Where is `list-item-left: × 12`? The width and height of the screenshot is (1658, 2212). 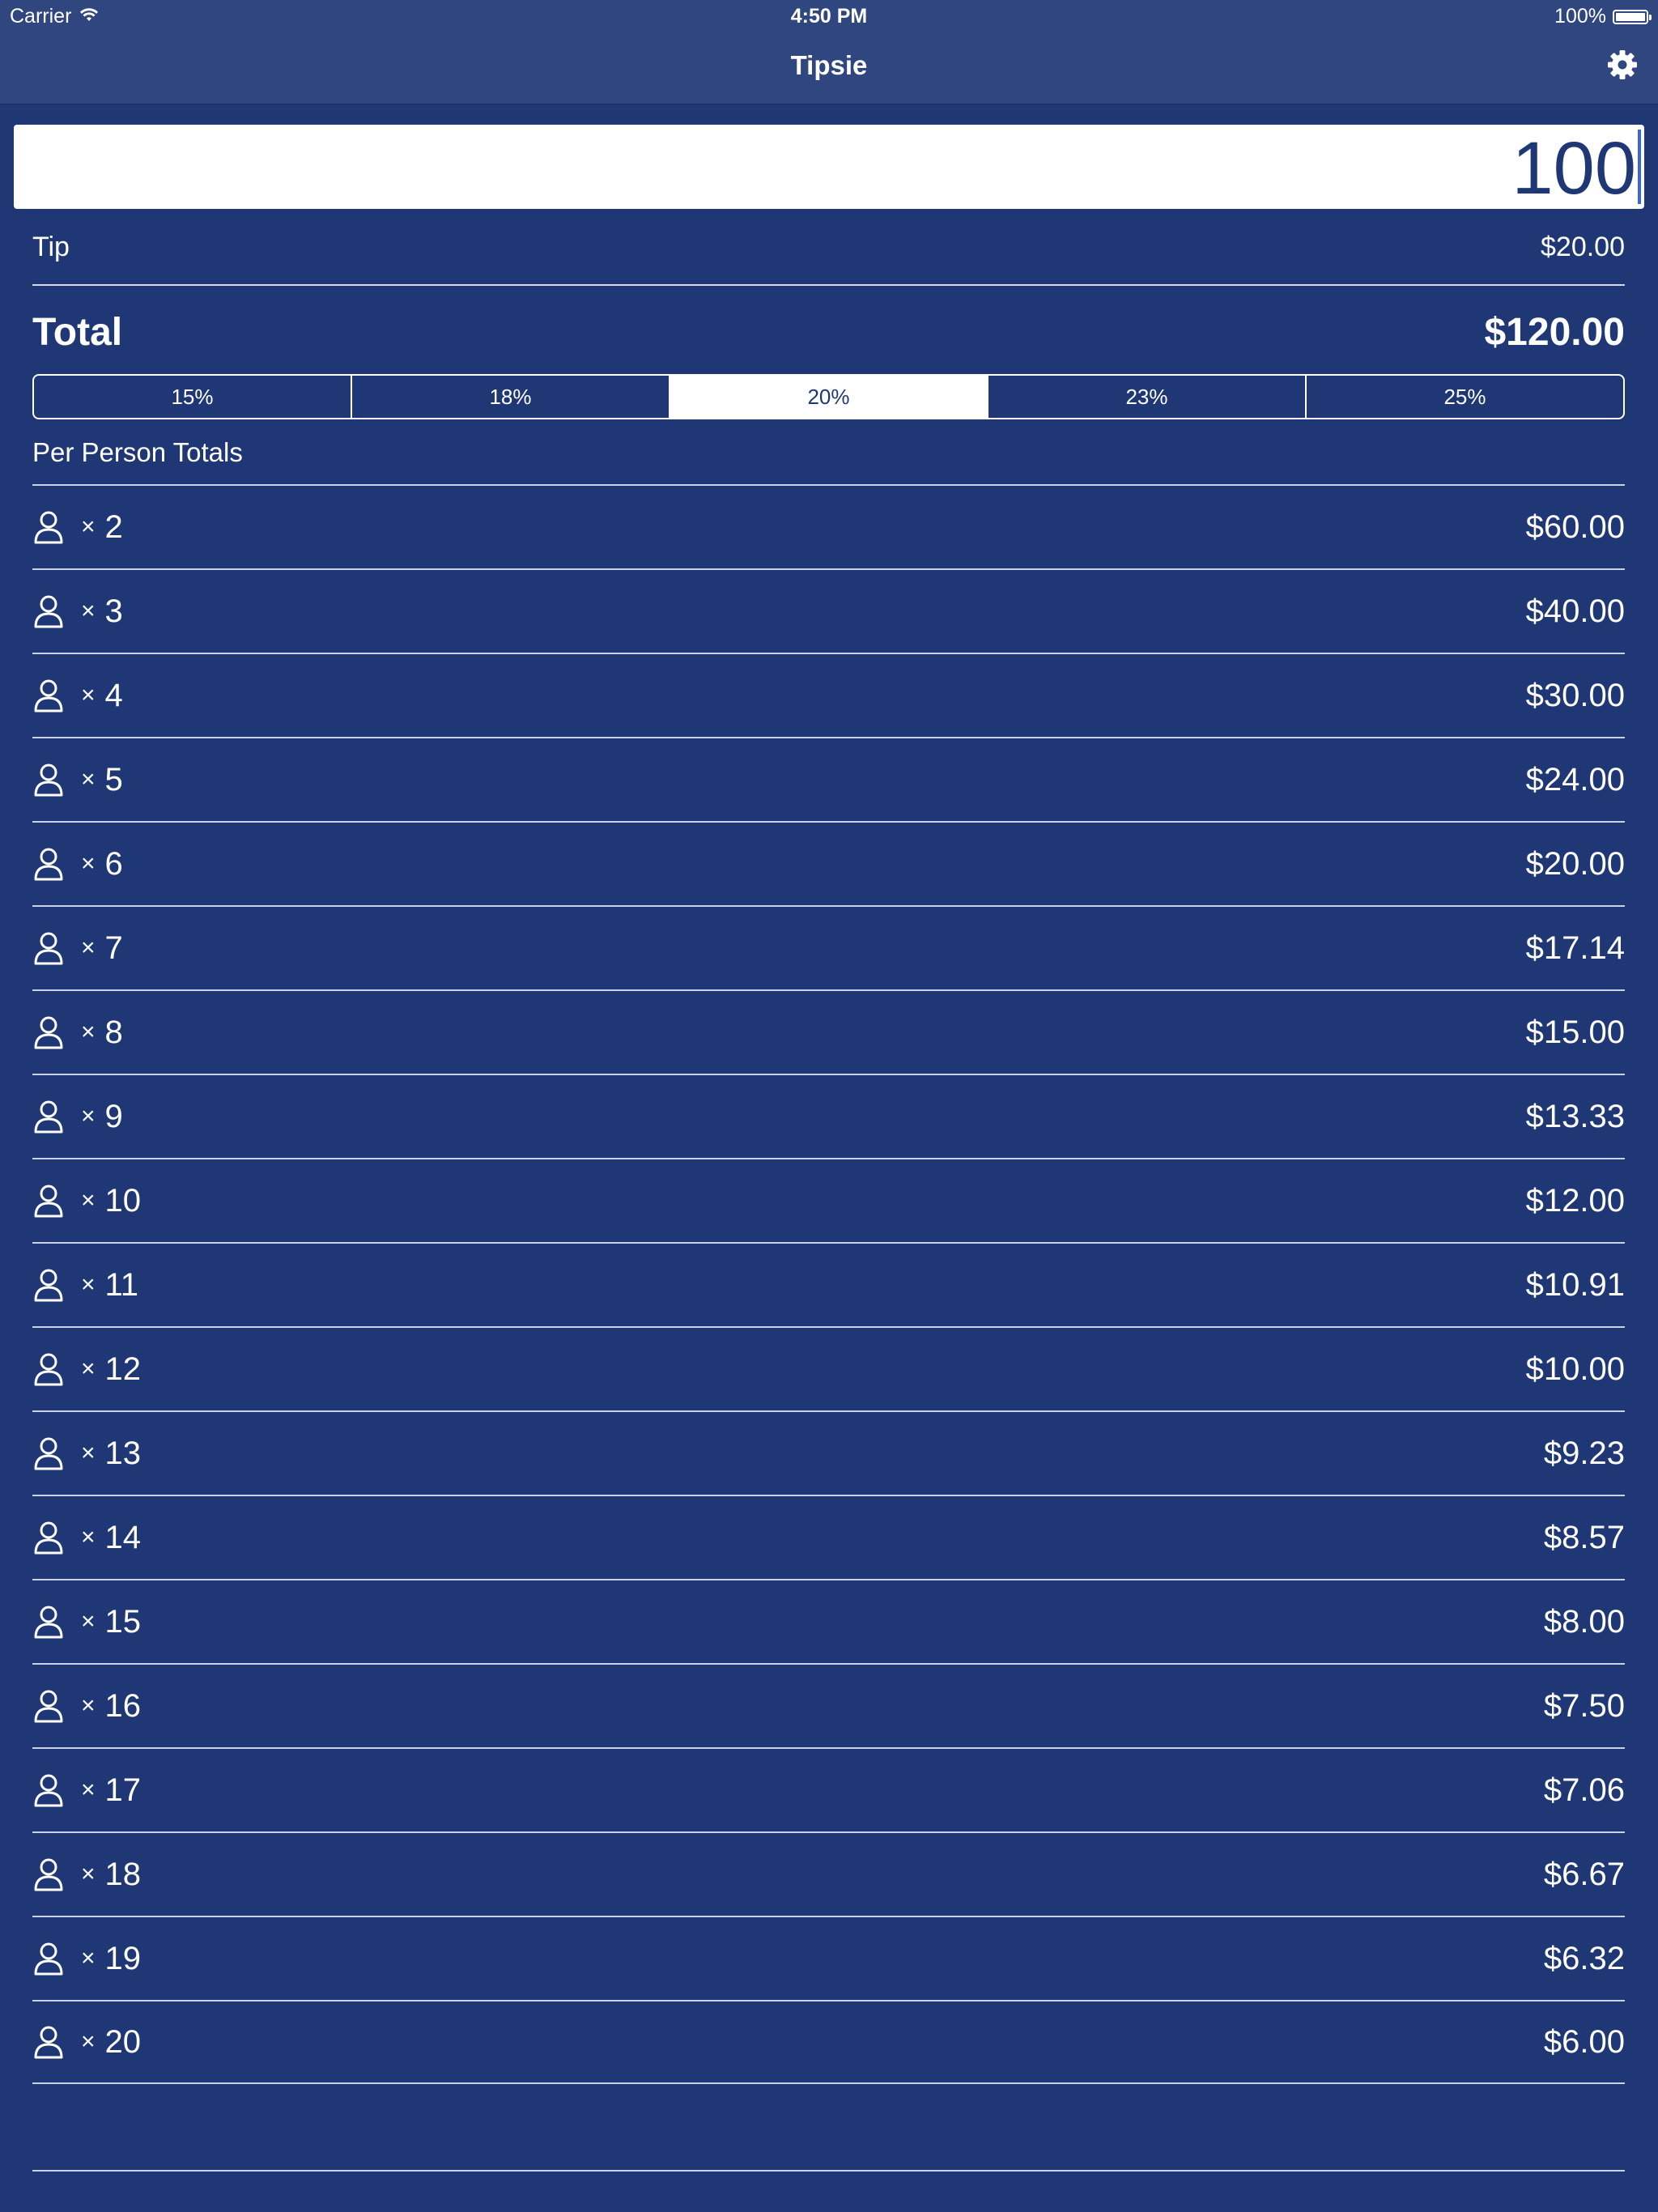
list-item-left: × 12 is located at coordinates (86, 1370).